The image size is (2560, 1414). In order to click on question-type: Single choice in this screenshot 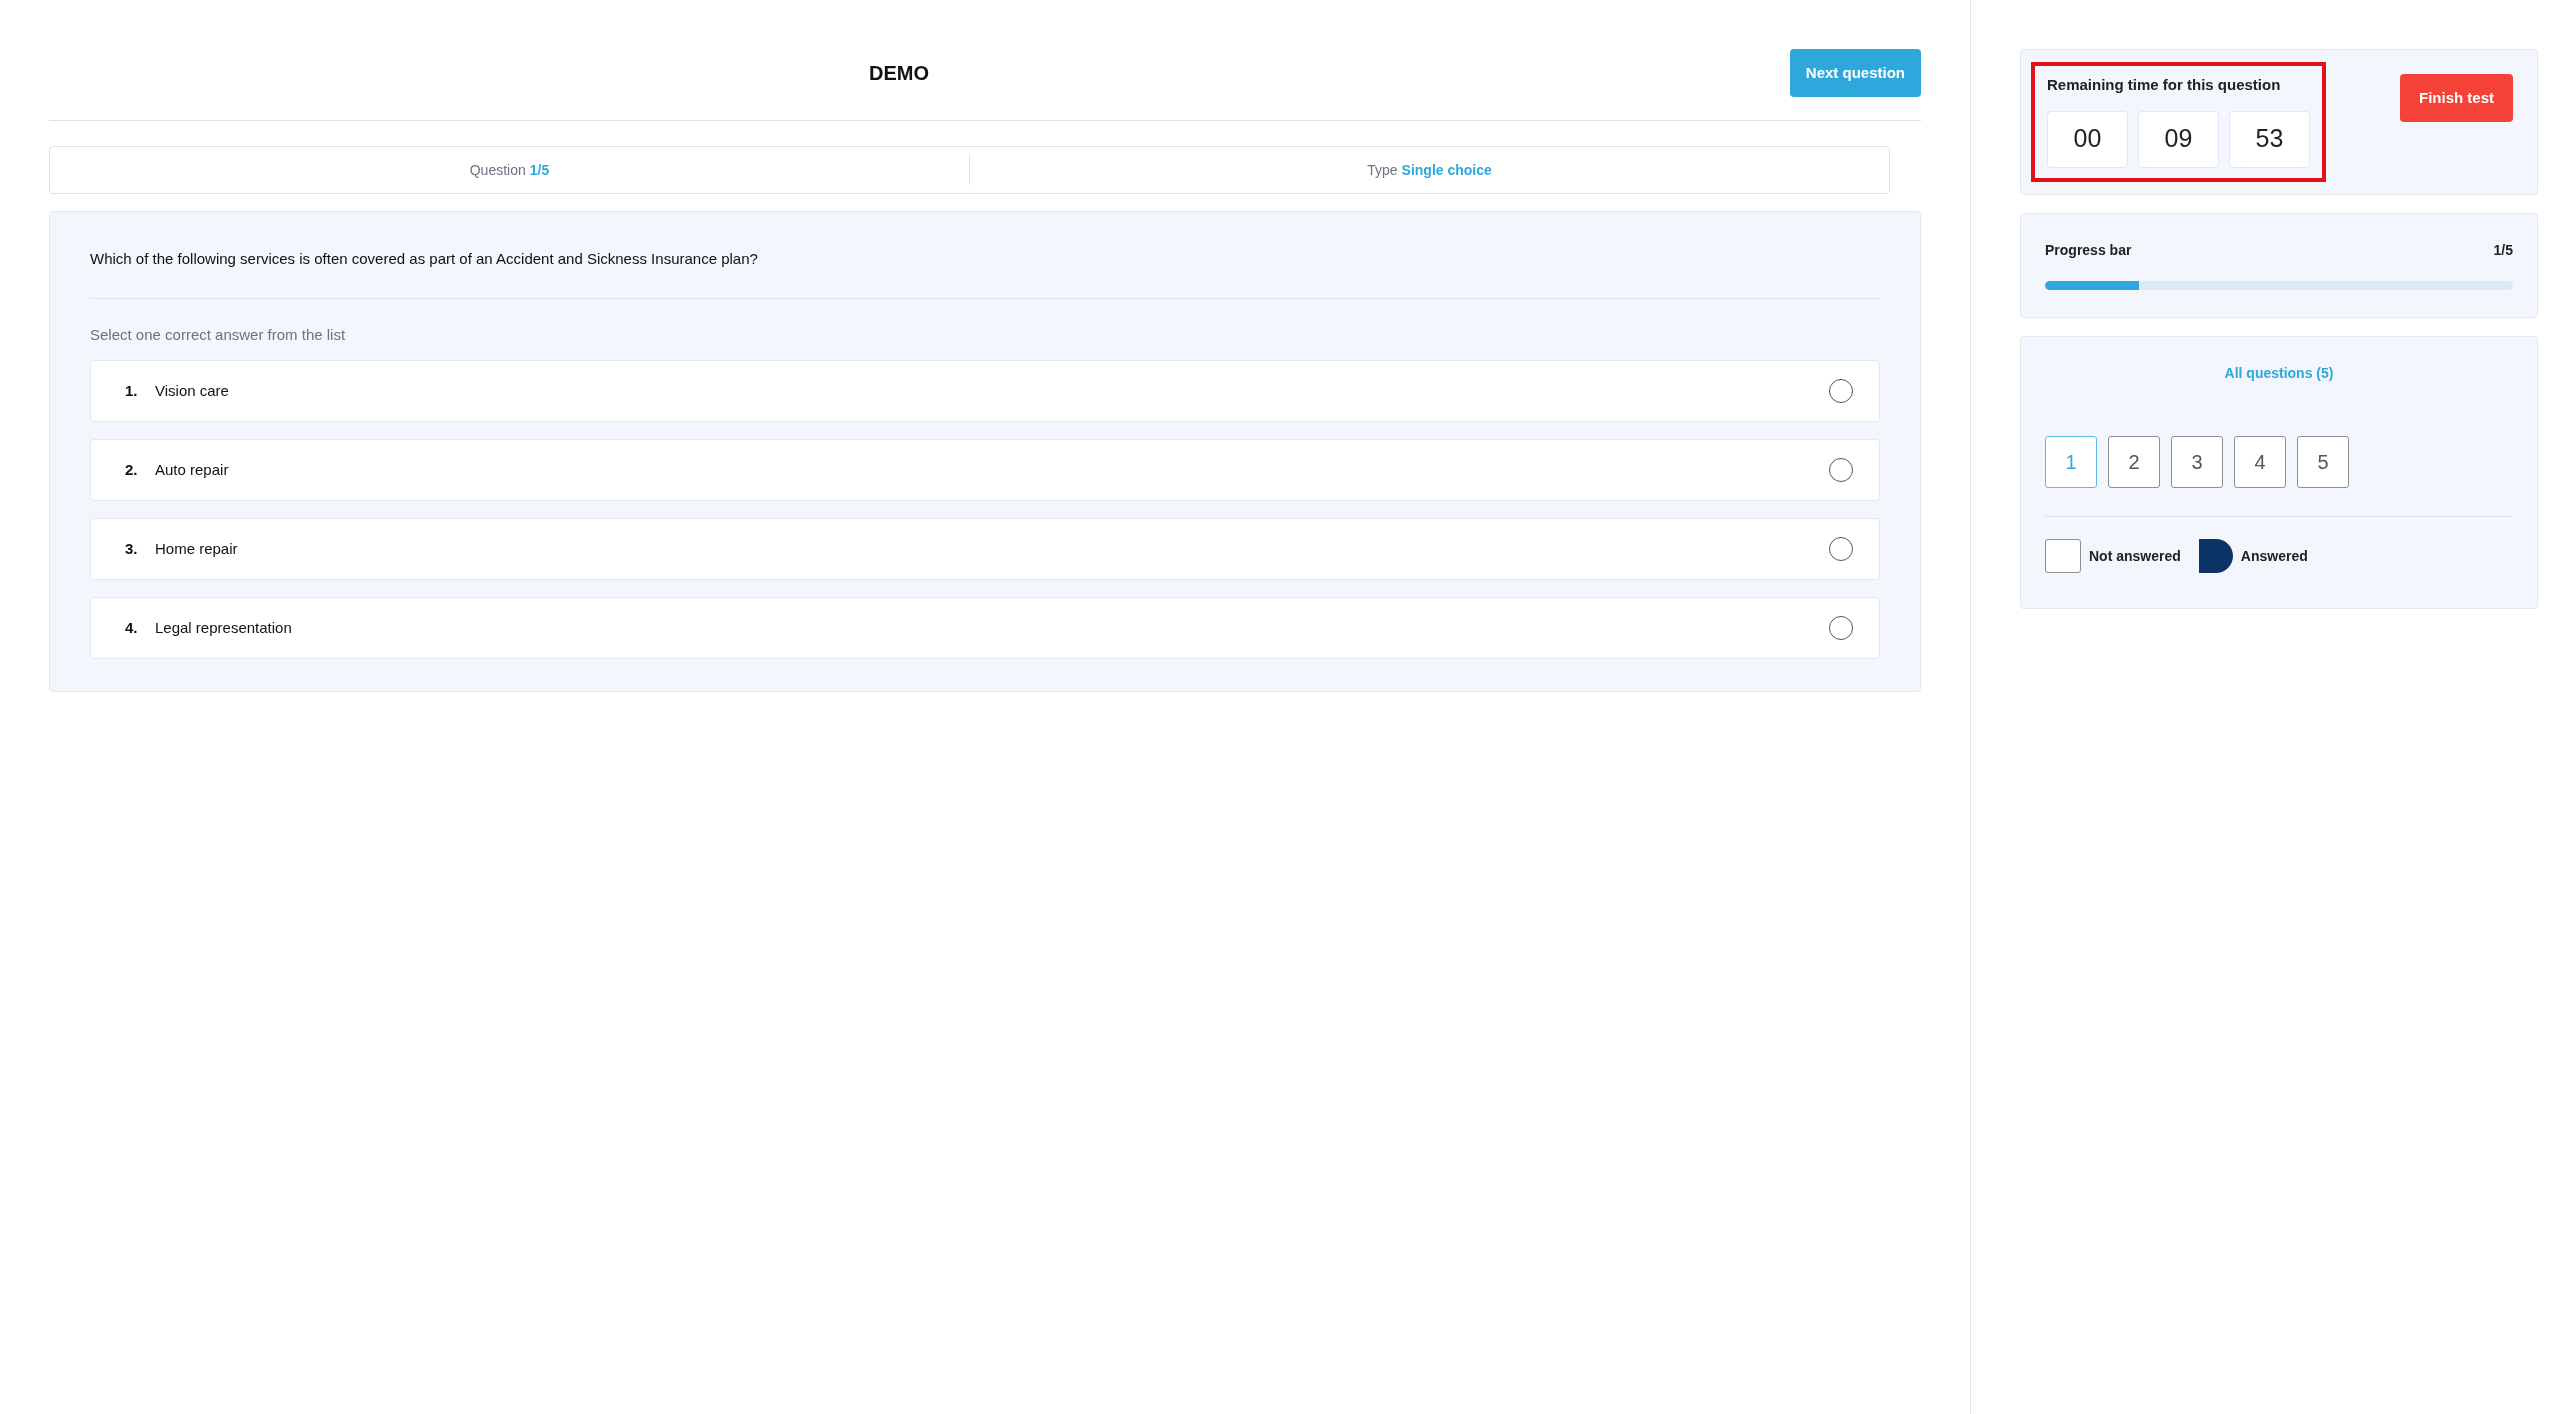, I will do `click(1446, 170)`.